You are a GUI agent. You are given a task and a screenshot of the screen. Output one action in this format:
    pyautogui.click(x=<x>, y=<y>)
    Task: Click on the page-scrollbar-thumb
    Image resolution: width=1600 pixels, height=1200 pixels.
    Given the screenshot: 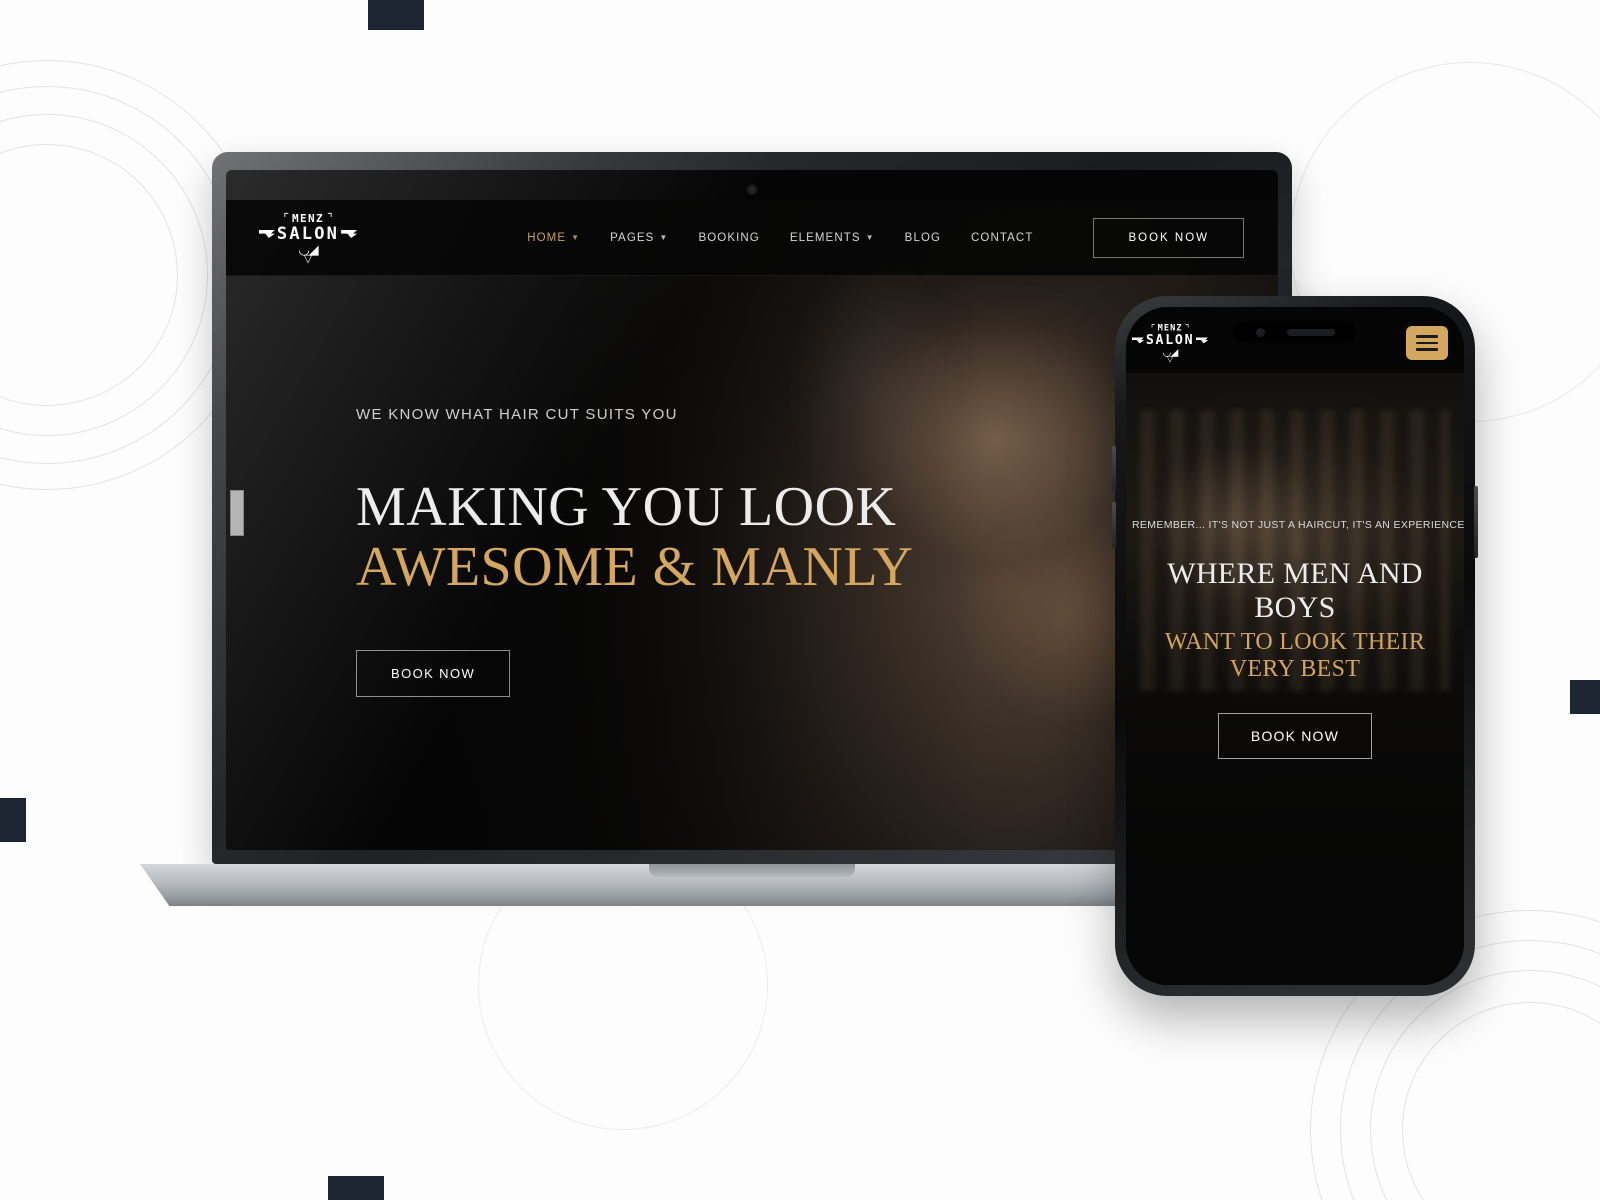 What is the action you would take?
    pyautogui.click(x=237, y=513)
    